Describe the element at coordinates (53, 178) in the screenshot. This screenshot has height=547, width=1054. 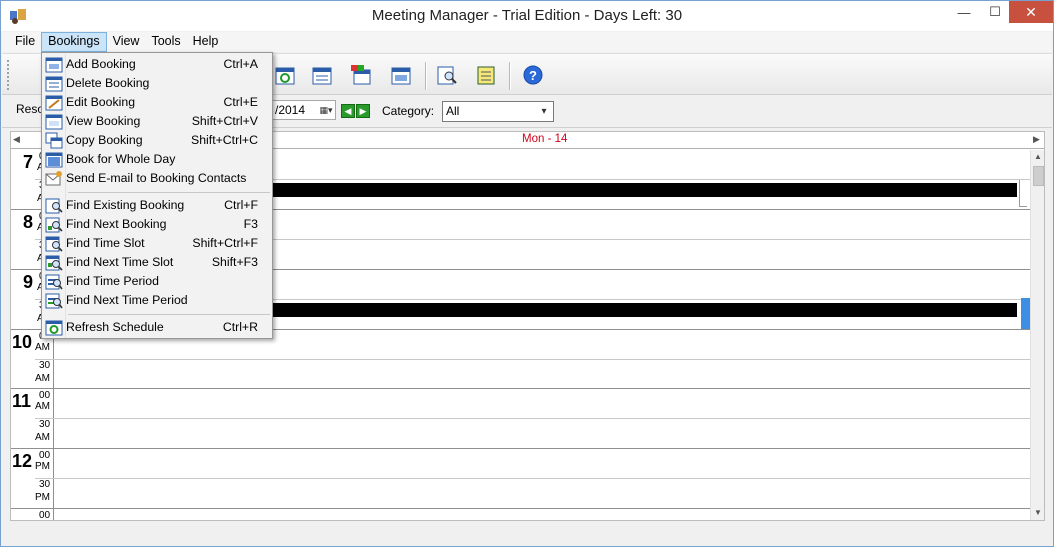
I see `email-contacts-icon` at that location.